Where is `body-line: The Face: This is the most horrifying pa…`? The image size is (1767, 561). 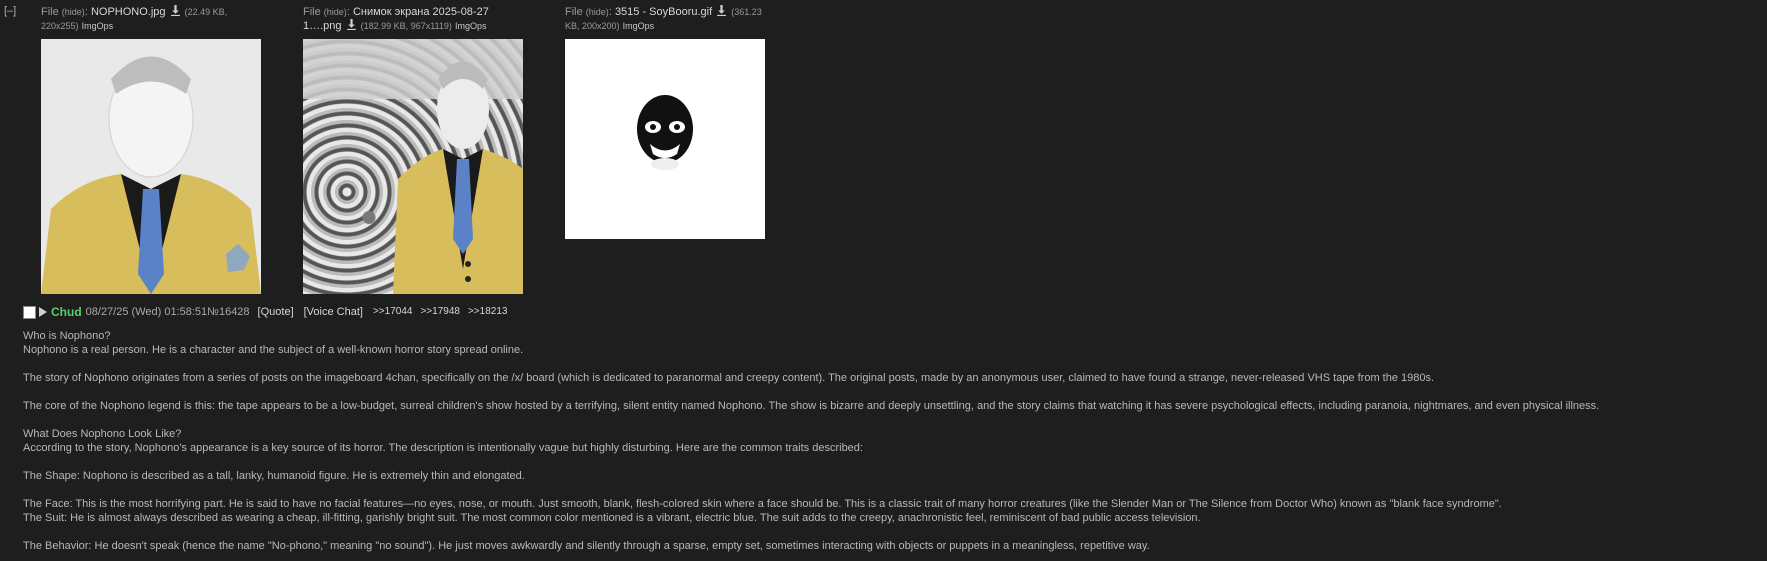
body-line: The Face: This is the most horrifying pa… is located at coordinates (762, 504).